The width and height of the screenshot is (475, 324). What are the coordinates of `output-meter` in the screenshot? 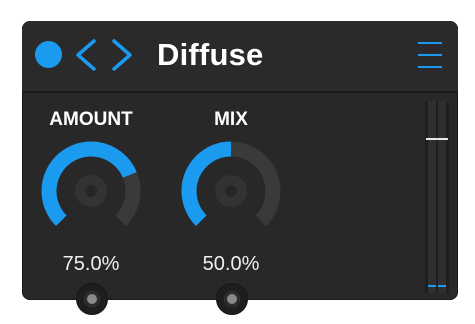 It's located at (437, 197).